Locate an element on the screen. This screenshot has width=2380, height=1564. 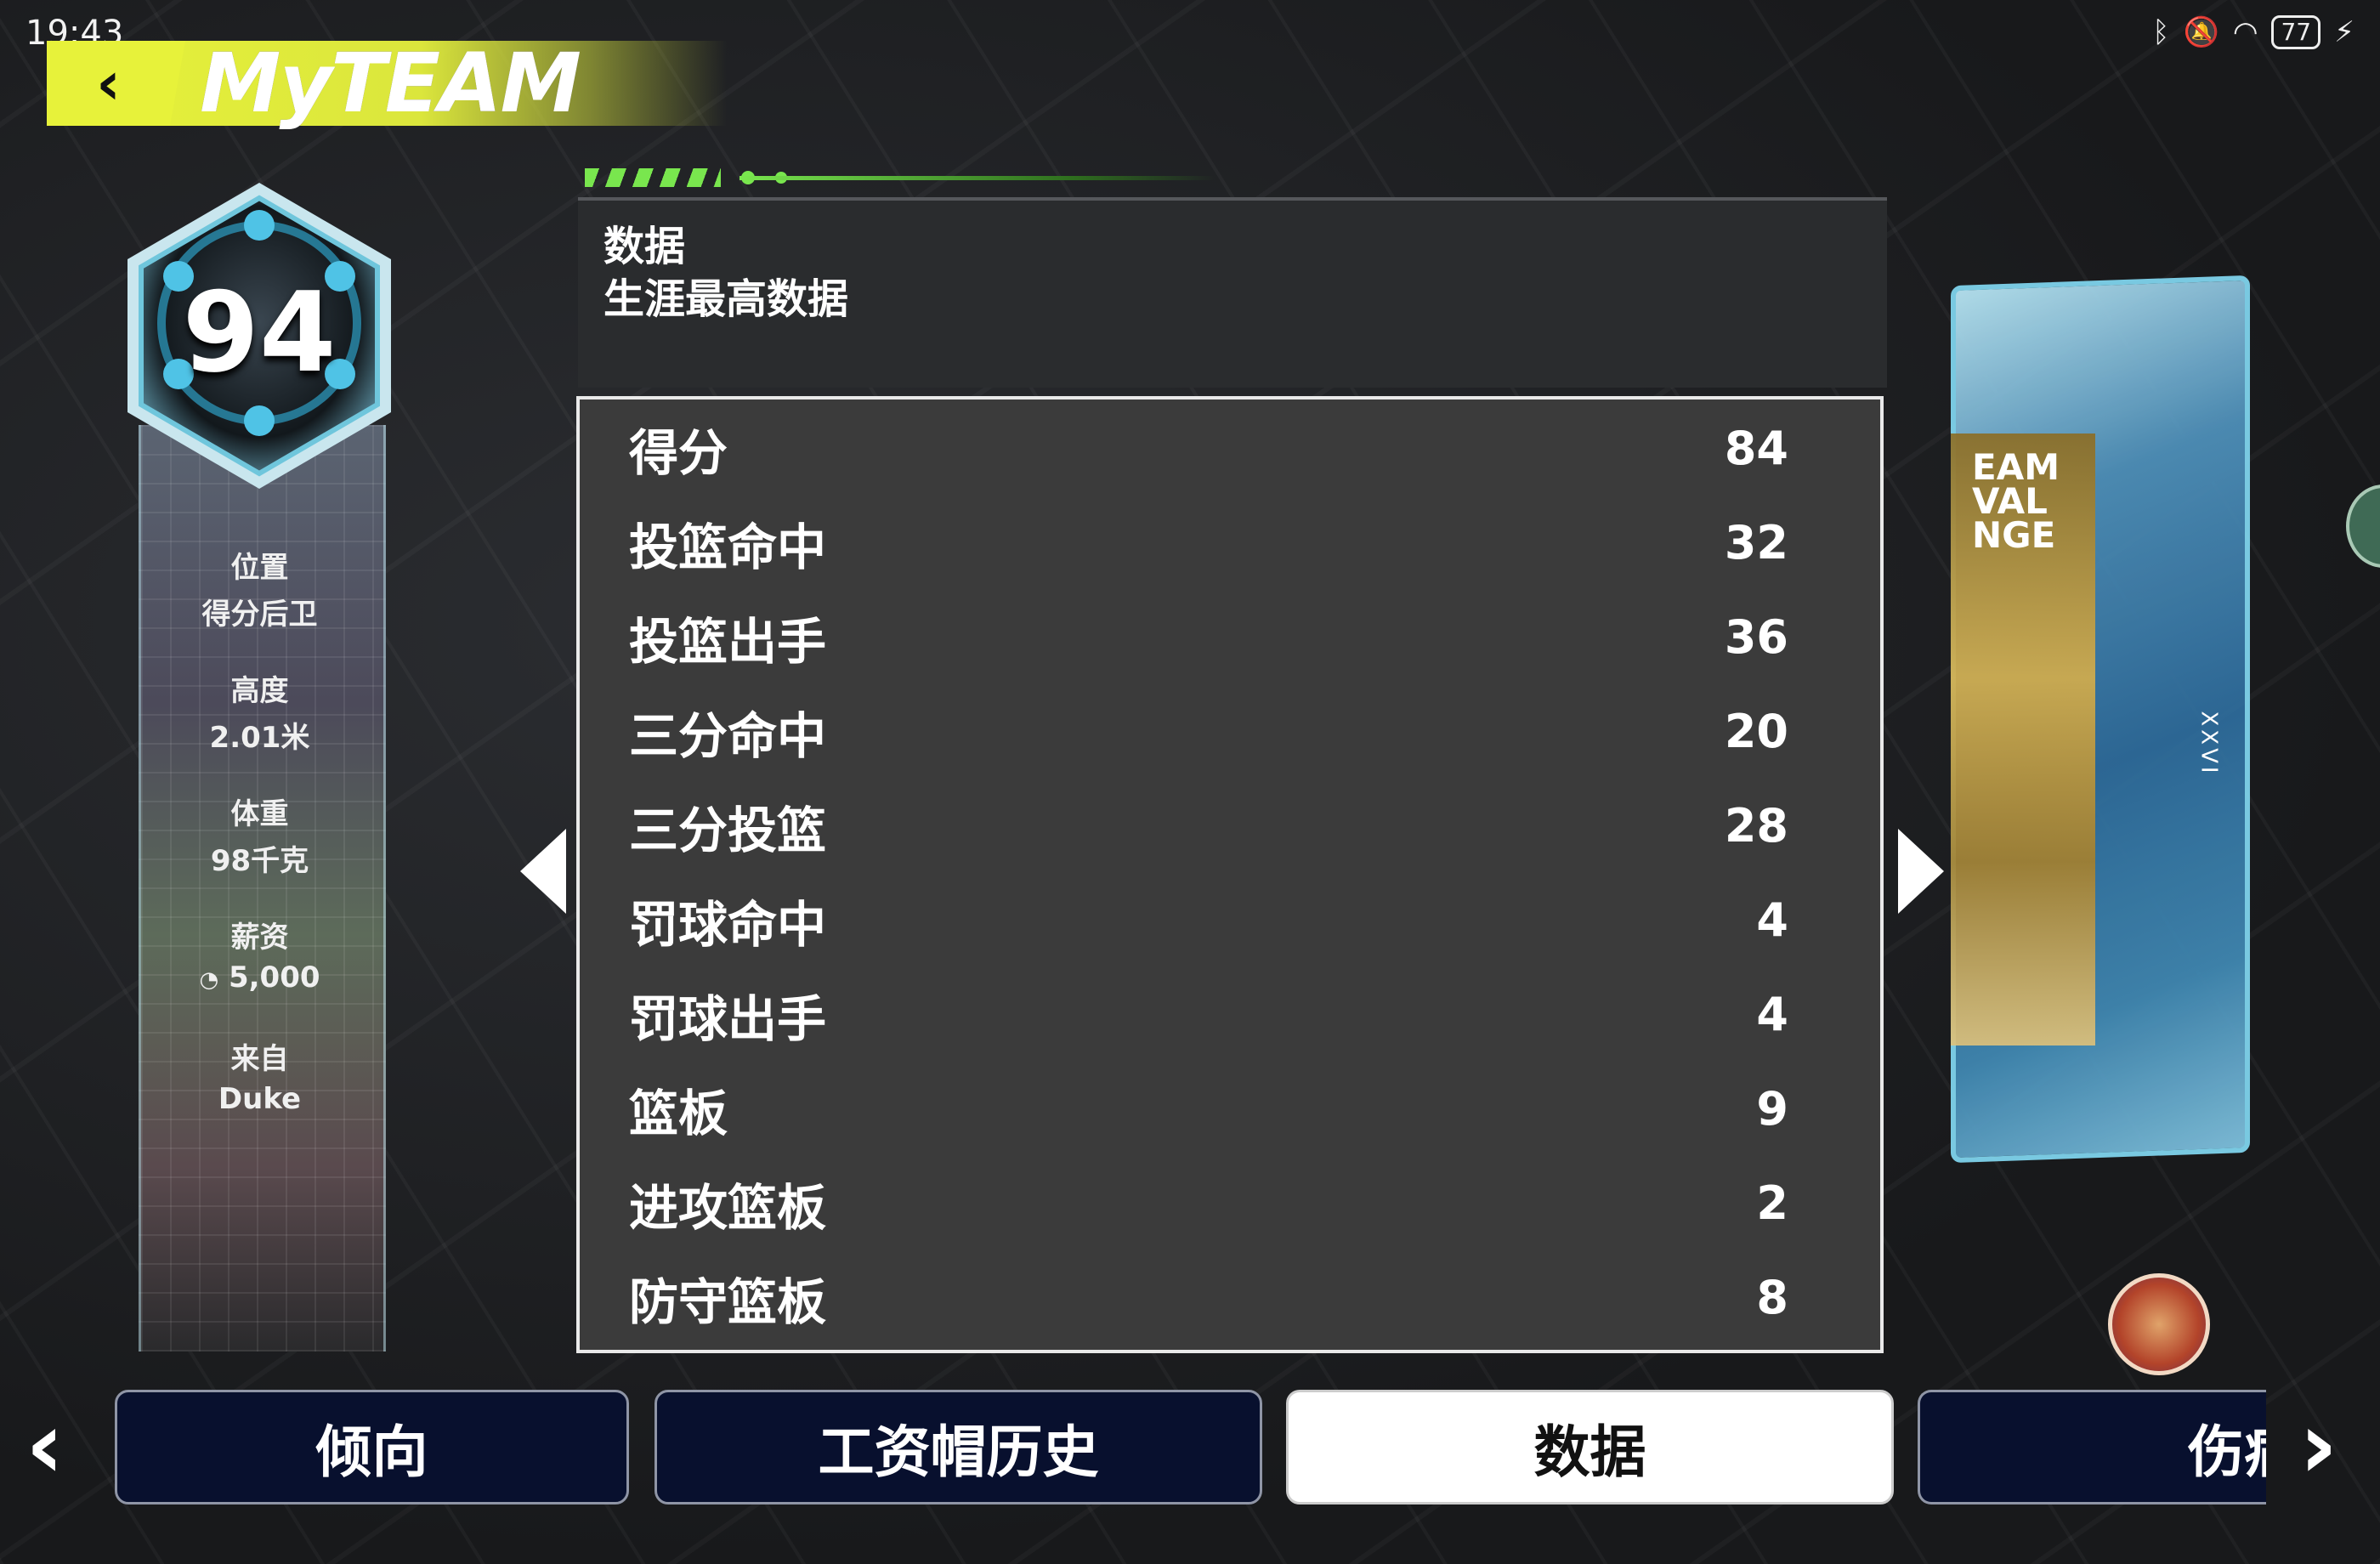
panel-title: 数据 is located at coordinates (645, 246).